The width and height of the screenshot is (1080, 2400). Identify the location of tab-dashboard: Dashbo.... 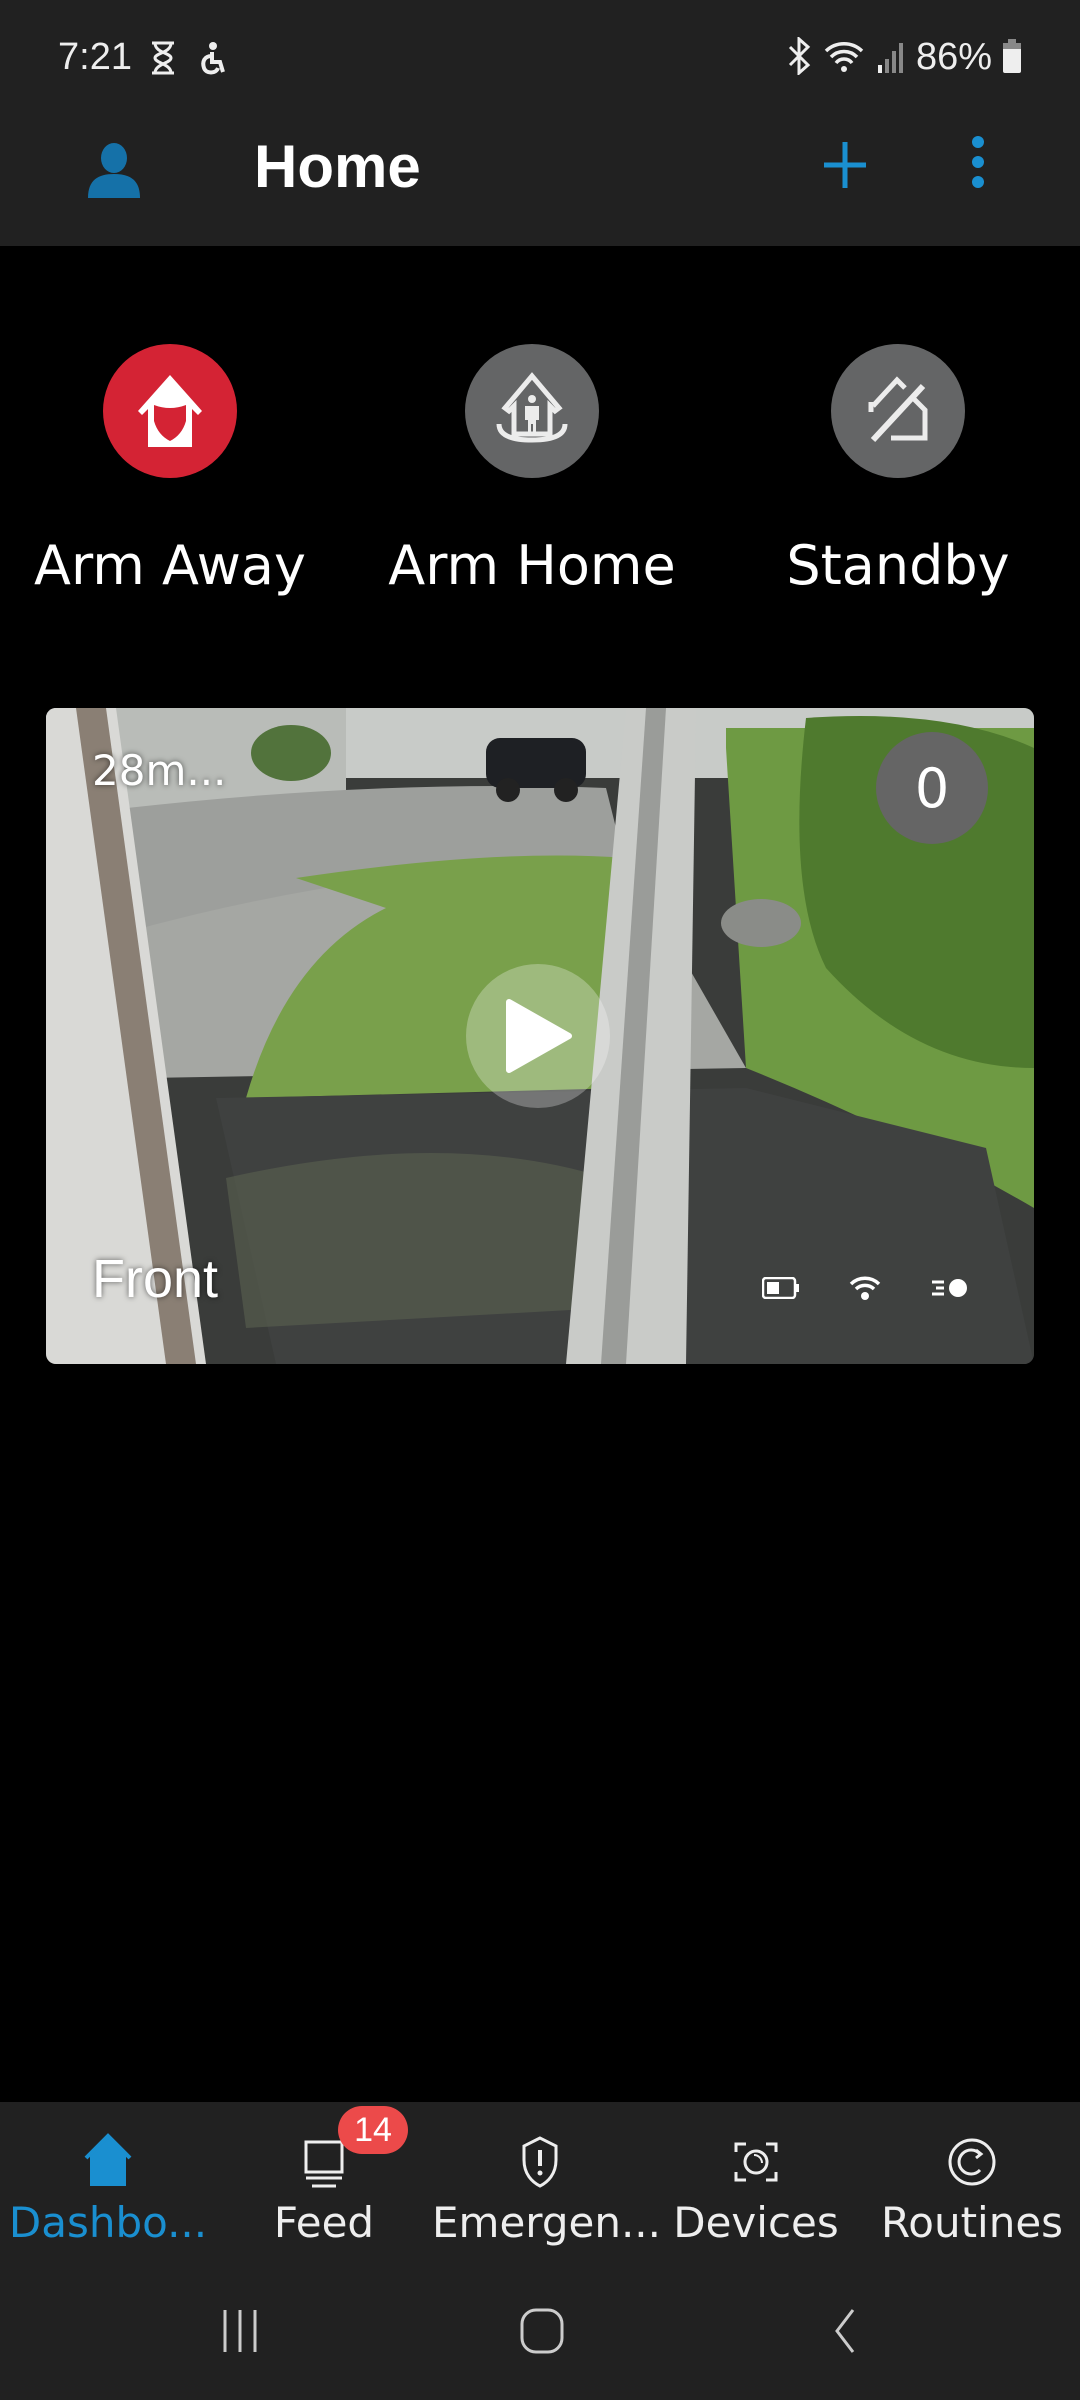
(108, 2182).